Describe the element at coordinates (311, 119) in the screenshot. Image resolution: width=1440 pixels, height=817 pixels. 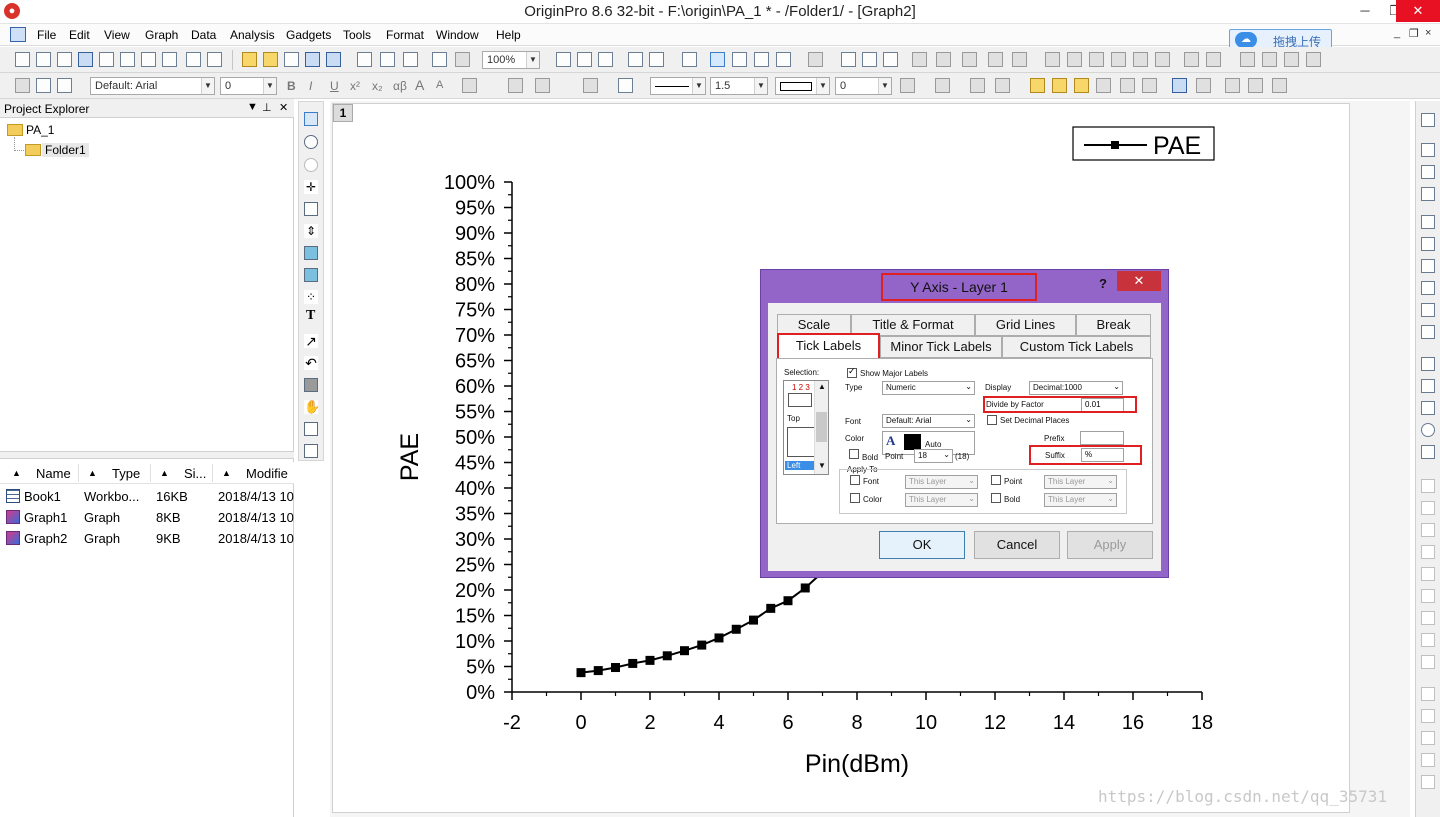
I see `pointer-icon` at that location.